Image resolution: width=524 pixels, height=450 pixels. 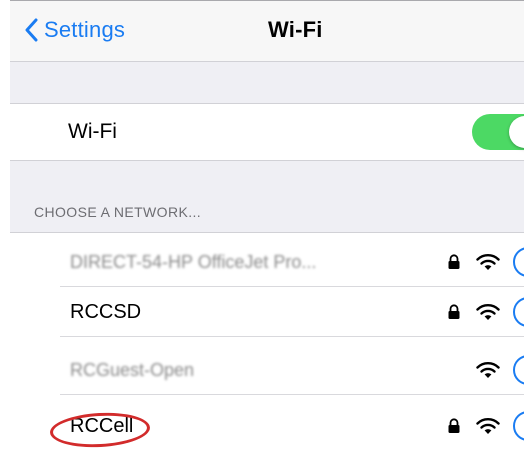 I want to click on network-name: RCGuest-Open, so click(x=132, y=370).